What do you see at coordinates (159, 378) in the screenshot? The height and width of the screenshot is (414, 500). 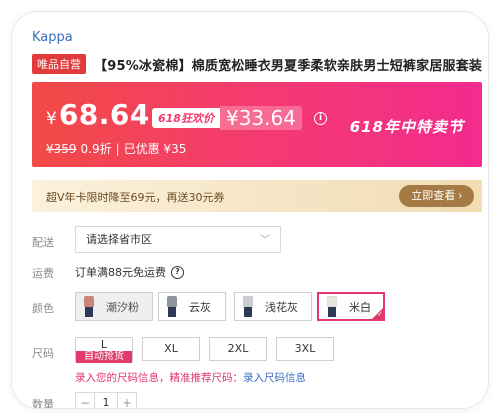 I see `size-hint-text: 录入您的尺码信息，精准推荐尺码：` at bounding box center [159, 378].